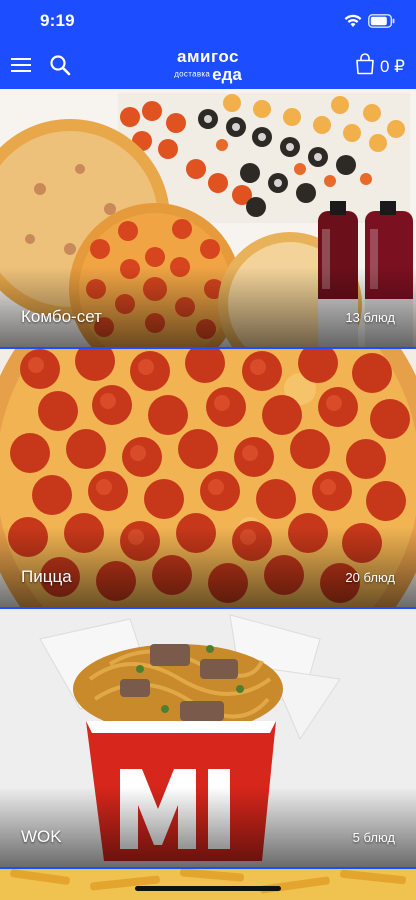 This screenshot has width=416, height=900. I want to click on shopping-bag-icon, so click(365, 64).